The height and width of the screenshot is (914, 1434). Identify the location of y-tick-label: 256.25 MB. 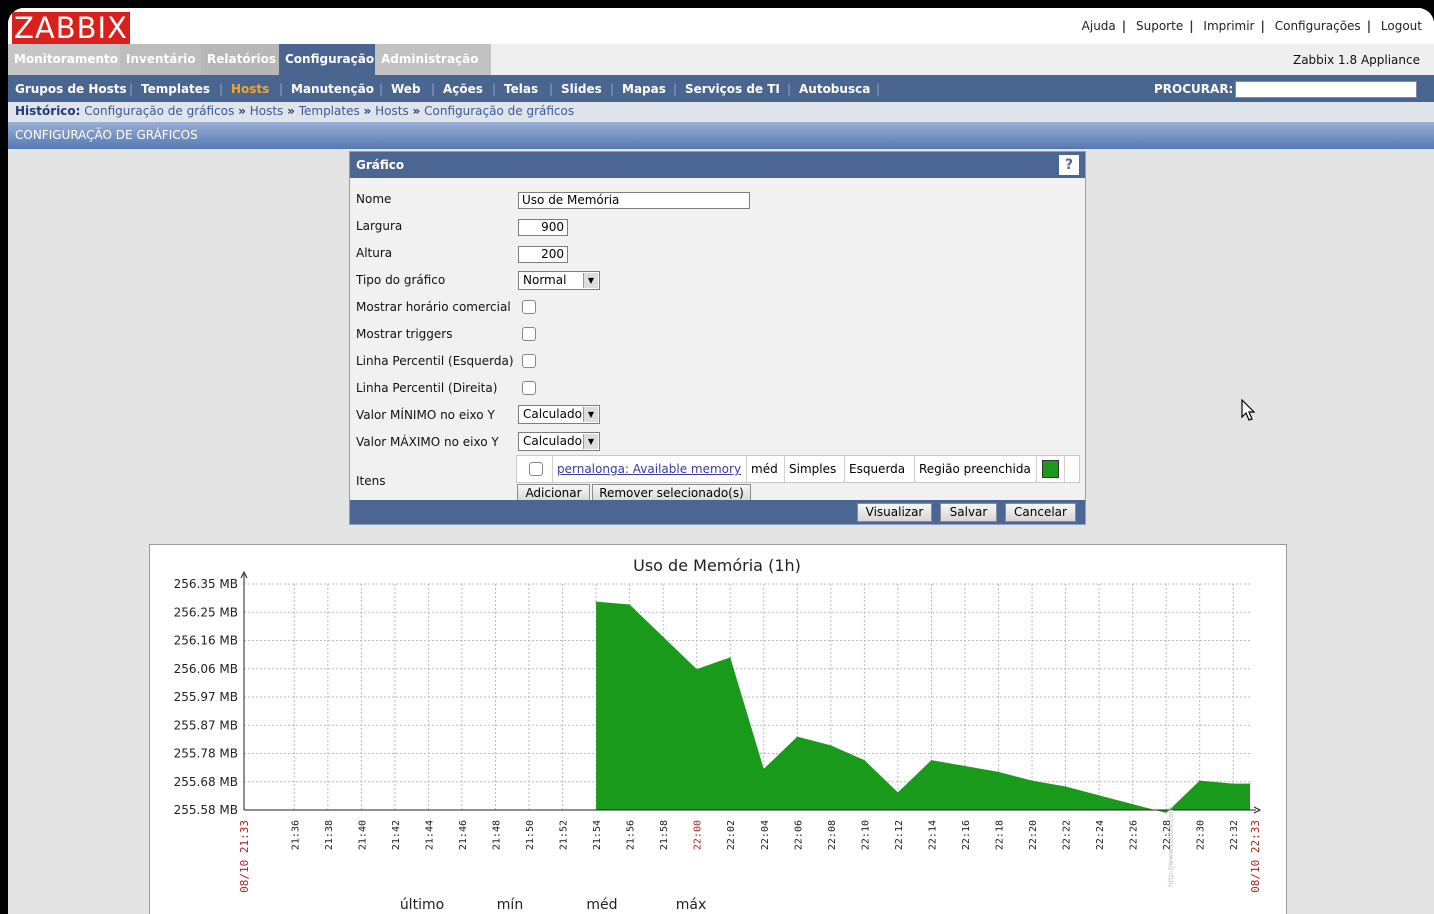
(206, 612).